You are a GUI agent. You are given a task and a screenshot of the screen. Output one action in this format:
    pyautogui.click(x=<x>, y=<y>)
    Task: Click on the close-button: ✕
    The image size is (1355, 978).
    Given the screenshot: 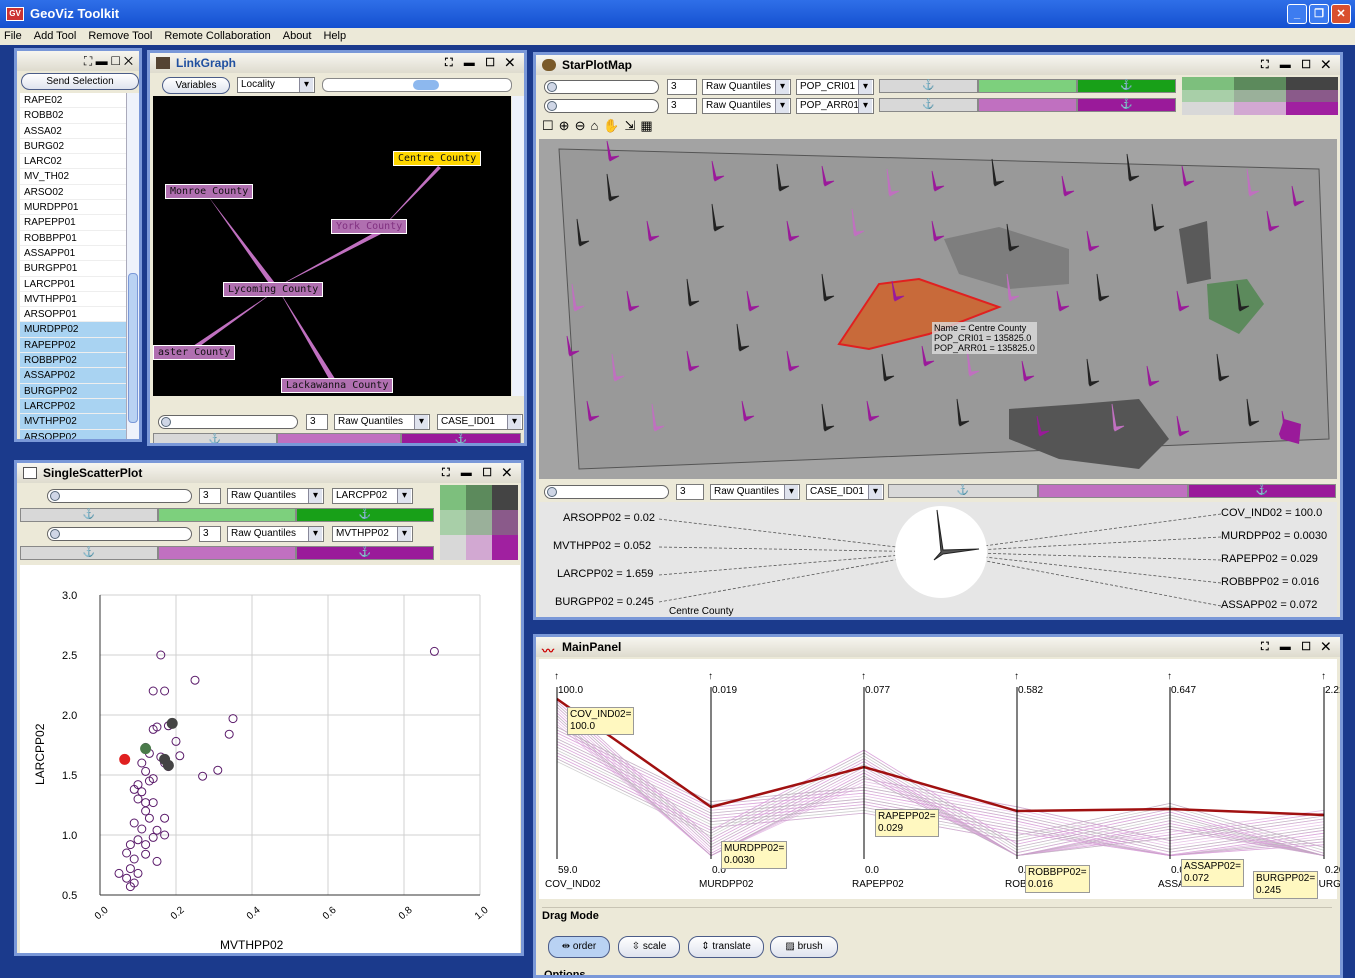 What is the action you would take?
    pyautogui.click(x=1341, y=14)
    